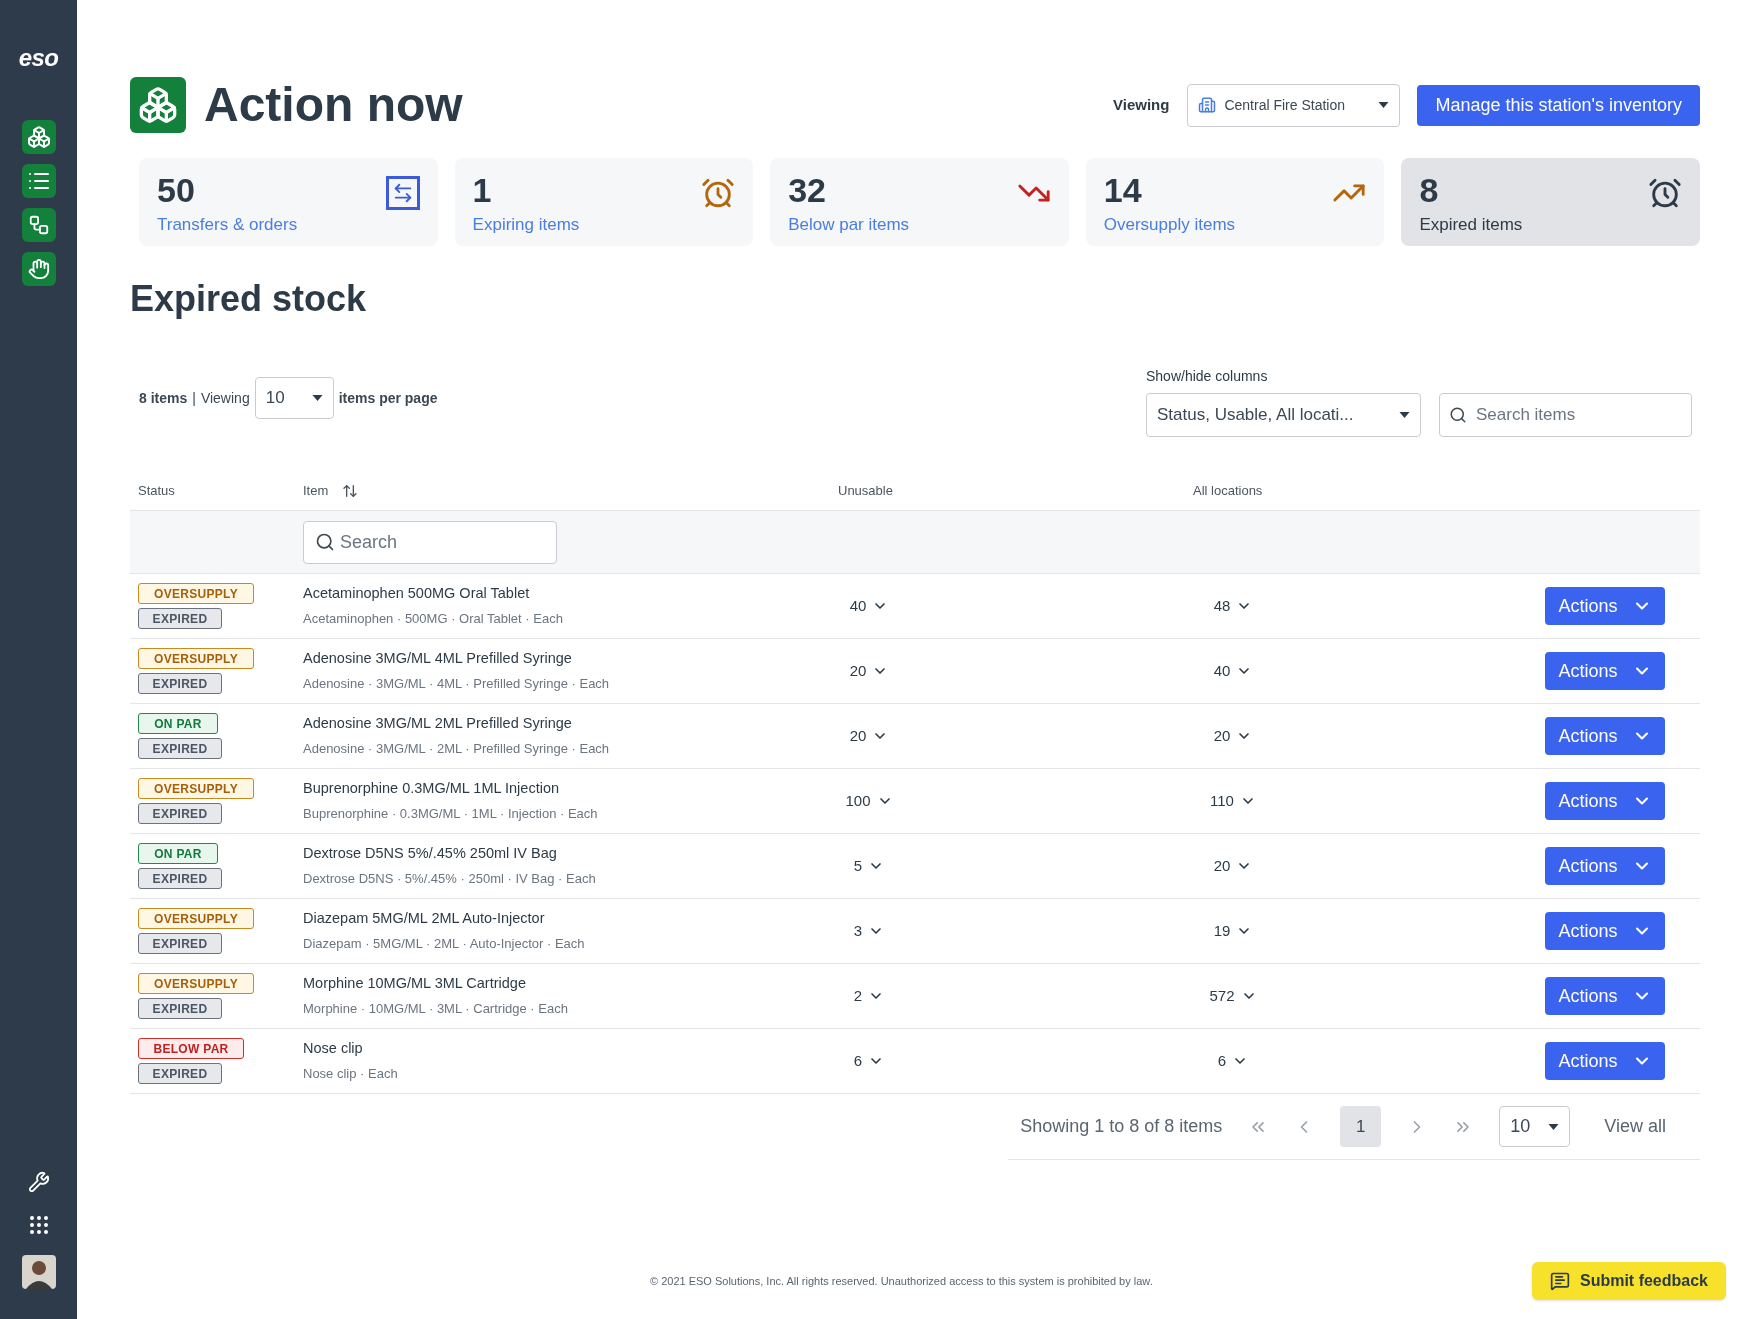 This screenshot has width=1744, height=1319. What do you see at coordinates (316, 490) in the screenshot?
I see `column-header: Item` at bounding box center [316, 490].